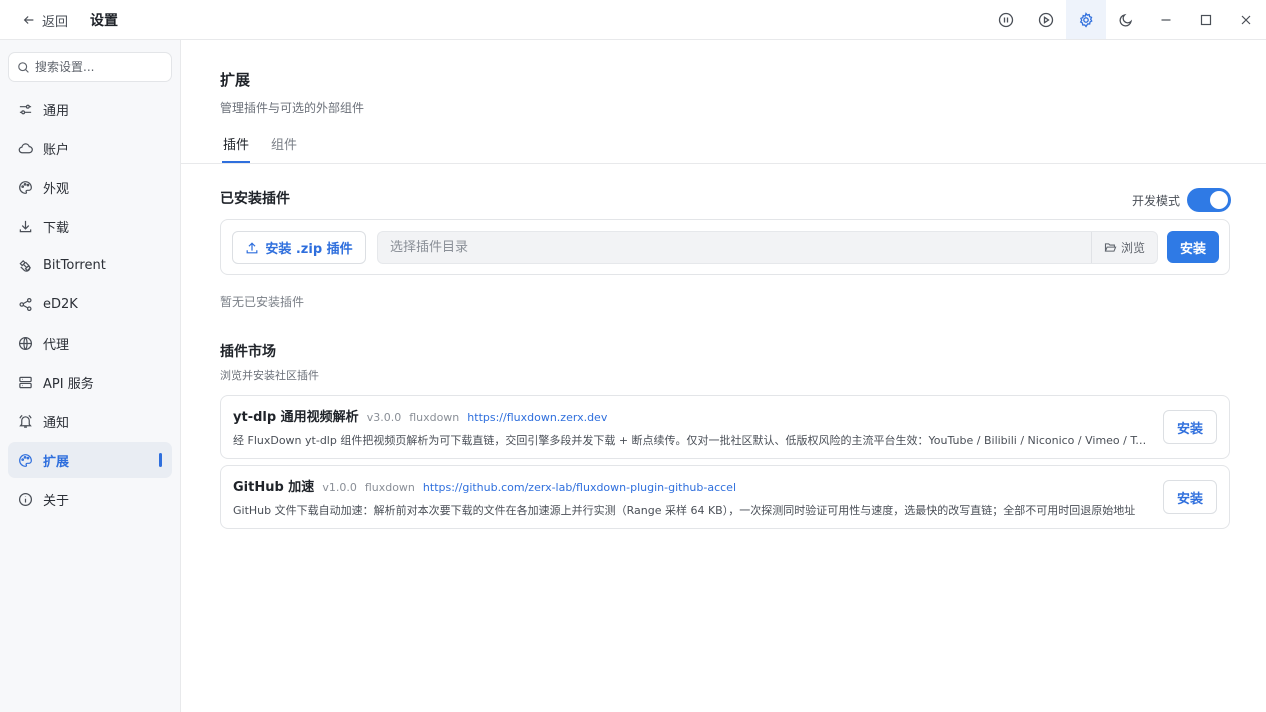 The width and height of the screenshot is (1266, 712). I want to click on sidebar-item-api: API 服务, so click(90, 382).